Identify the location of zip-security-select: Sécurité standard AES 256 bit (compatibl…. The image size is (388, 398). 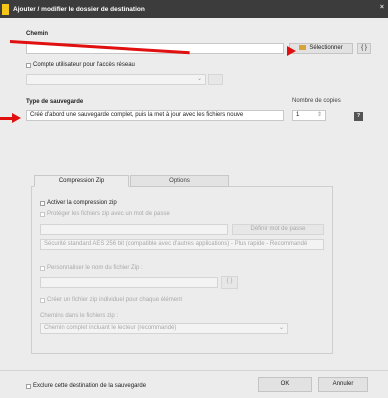
(182, 244).